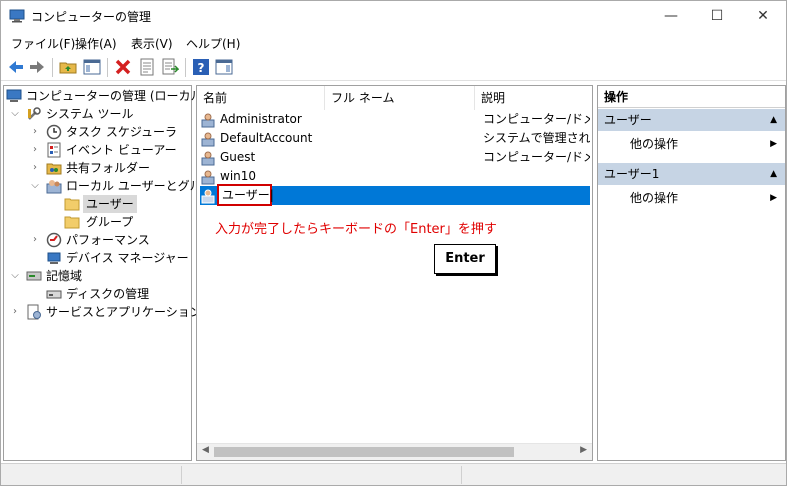 The height and width of the screenshot is (486, 787). What do you see at coordinates (110, 222) in the screenshot?
I see `tree-item-label: グループ` at bounding box center [110, 222].